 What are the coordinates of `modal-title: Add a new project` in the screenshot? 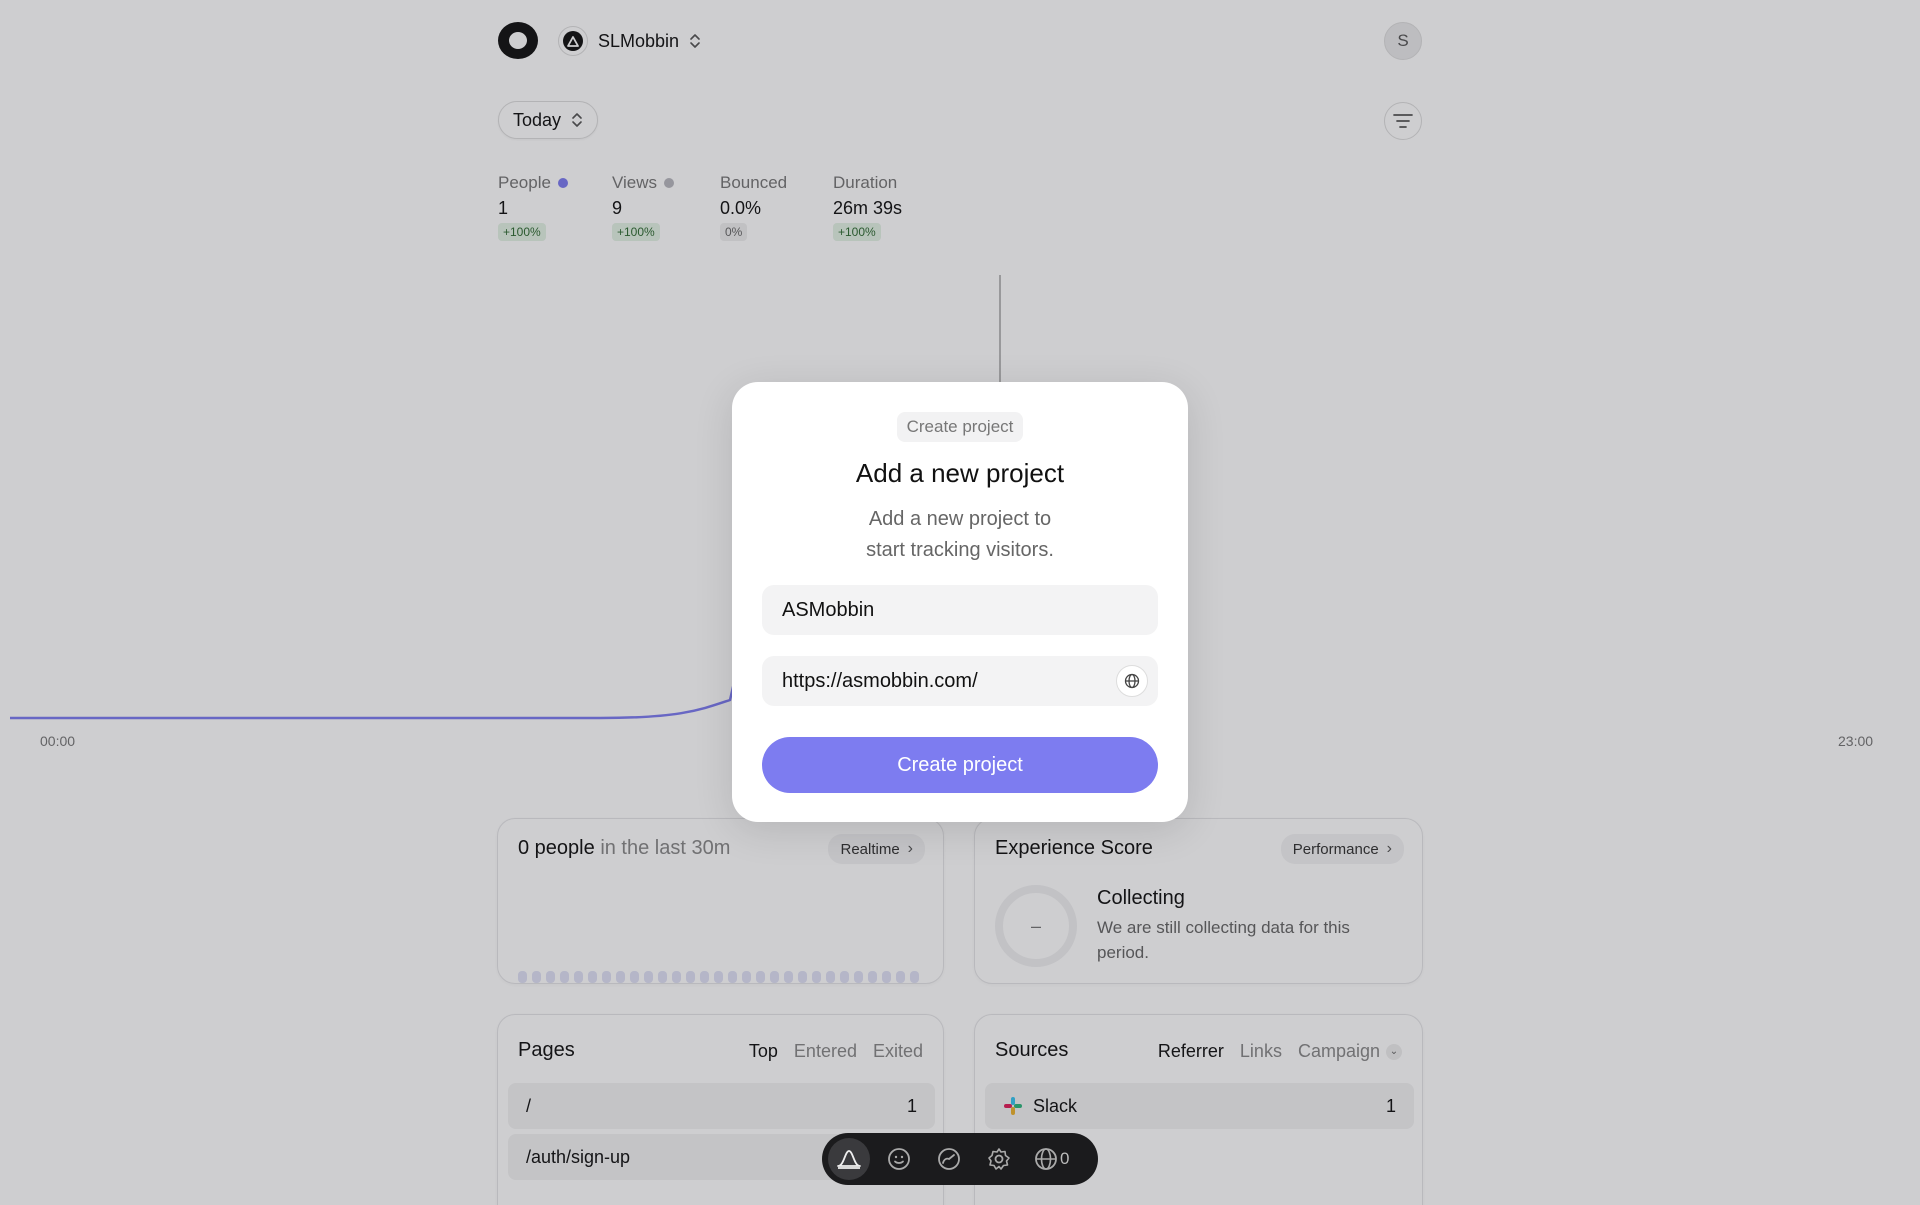 It's located at (960, 473).